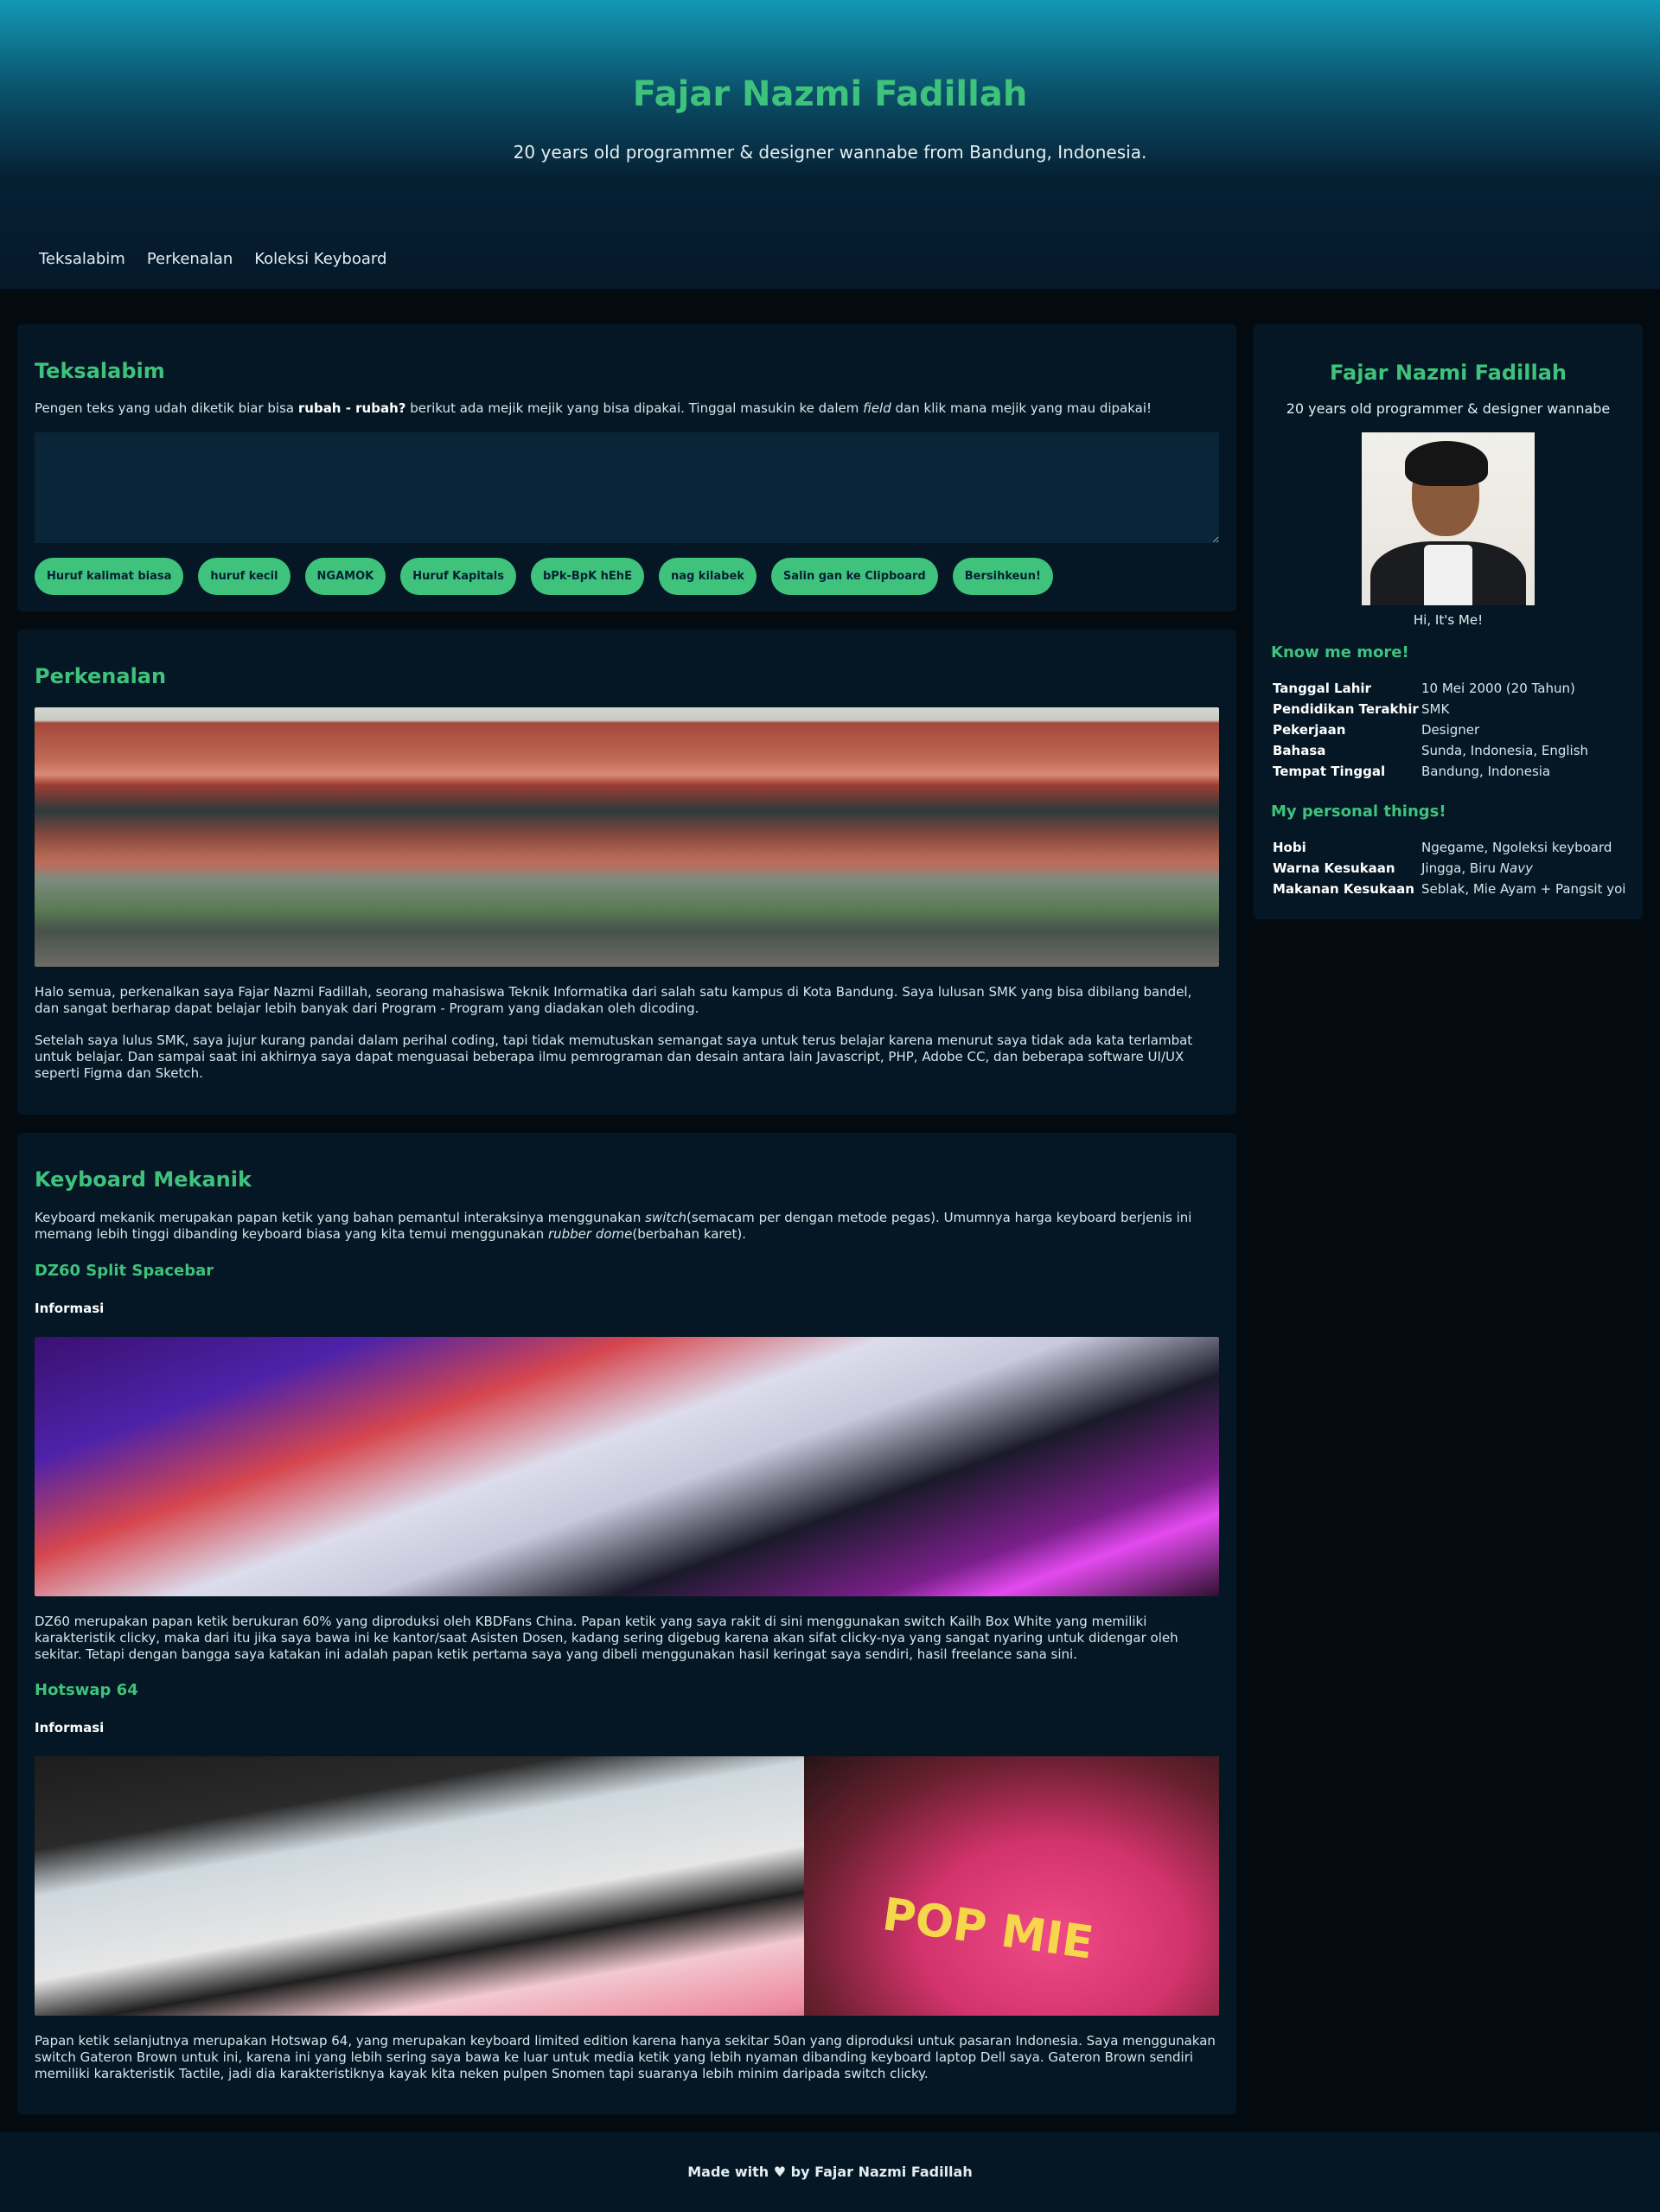 The height and width of the screenshot is (2212, 1660). What do you see at coordinates (1516, 868) in the screenshot?
I see `info-value-italic: Navy` at bounding box center [1516, 868].